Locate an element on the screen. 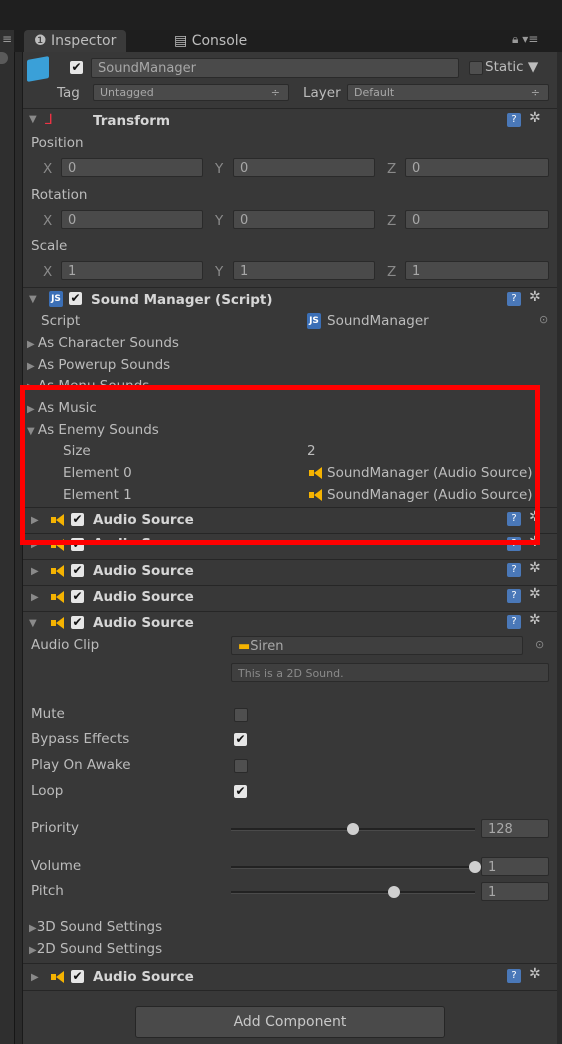 The width and height of the screenshot is (562, 1044). audio-clip-label: Audio Clip is located at coordinates (65, 645).